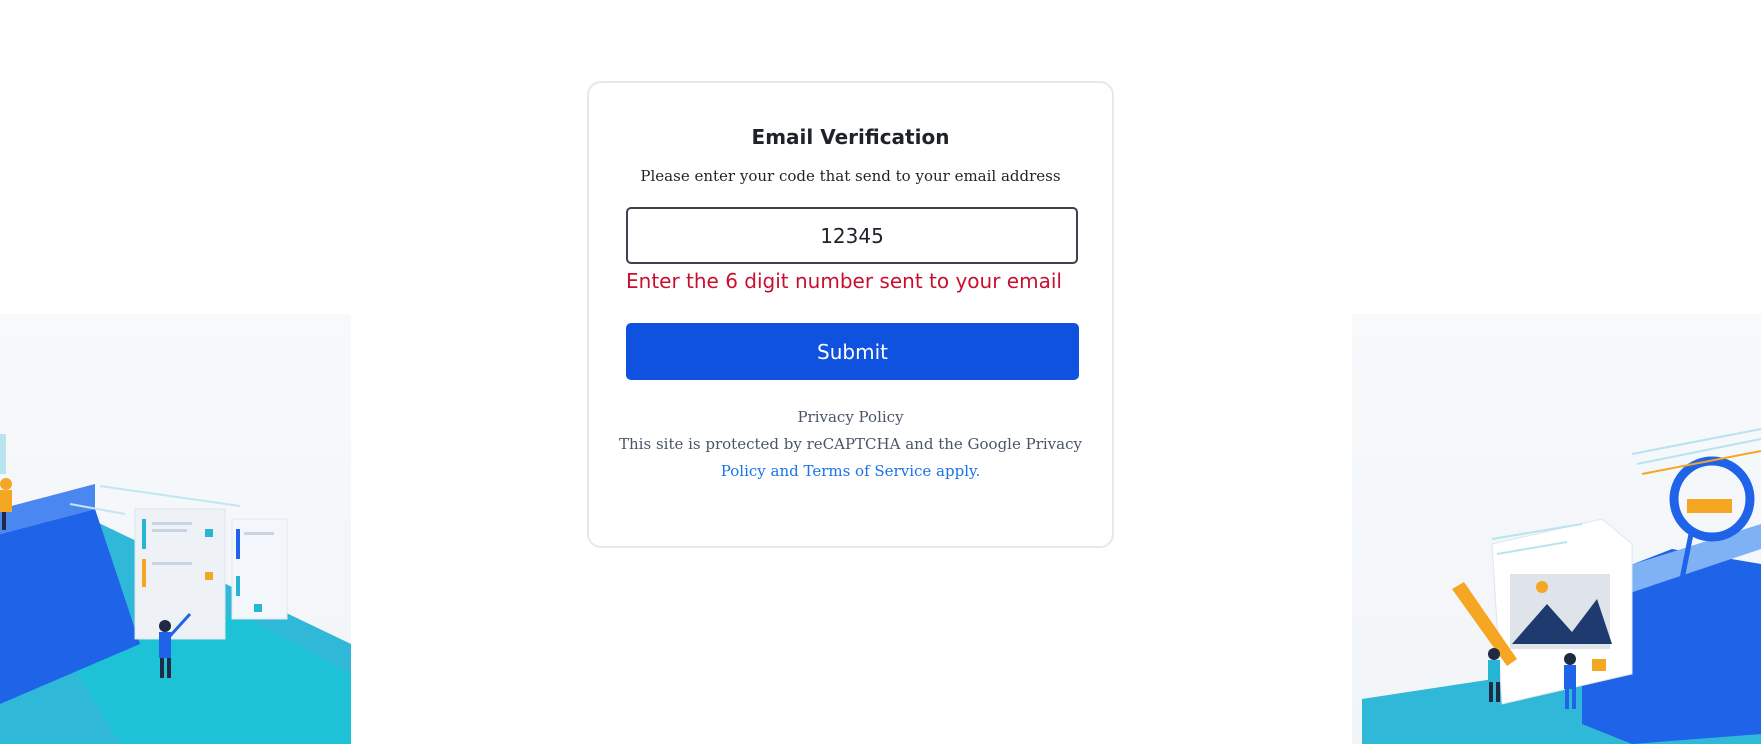 Image resolution: width=1761 pixels, height=744 pixels. I want to click on left-illustration, so click(175, 529).